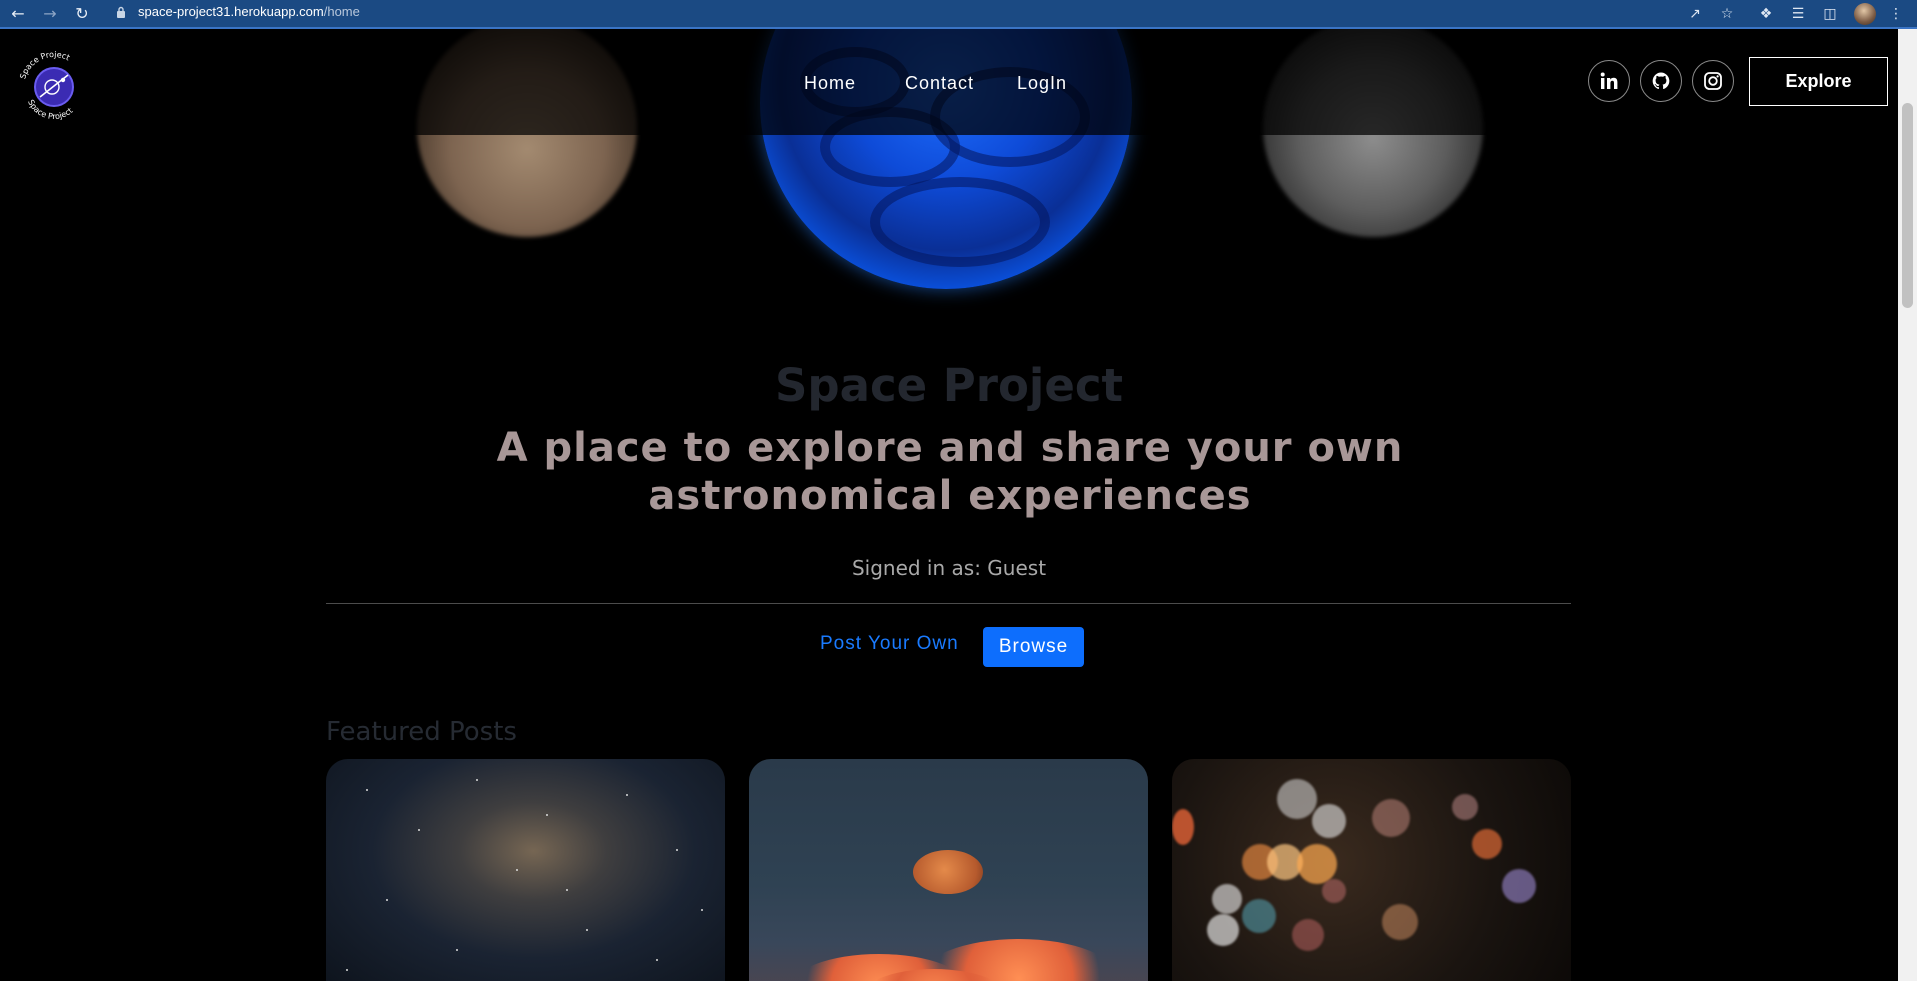 Image resolution: width=1917 pixels, height=981 pixels. What do you see at coordinates (525, 870) in the screenshot?
I see `featured-post-card-milky-way` at bounding box center [525, 870].